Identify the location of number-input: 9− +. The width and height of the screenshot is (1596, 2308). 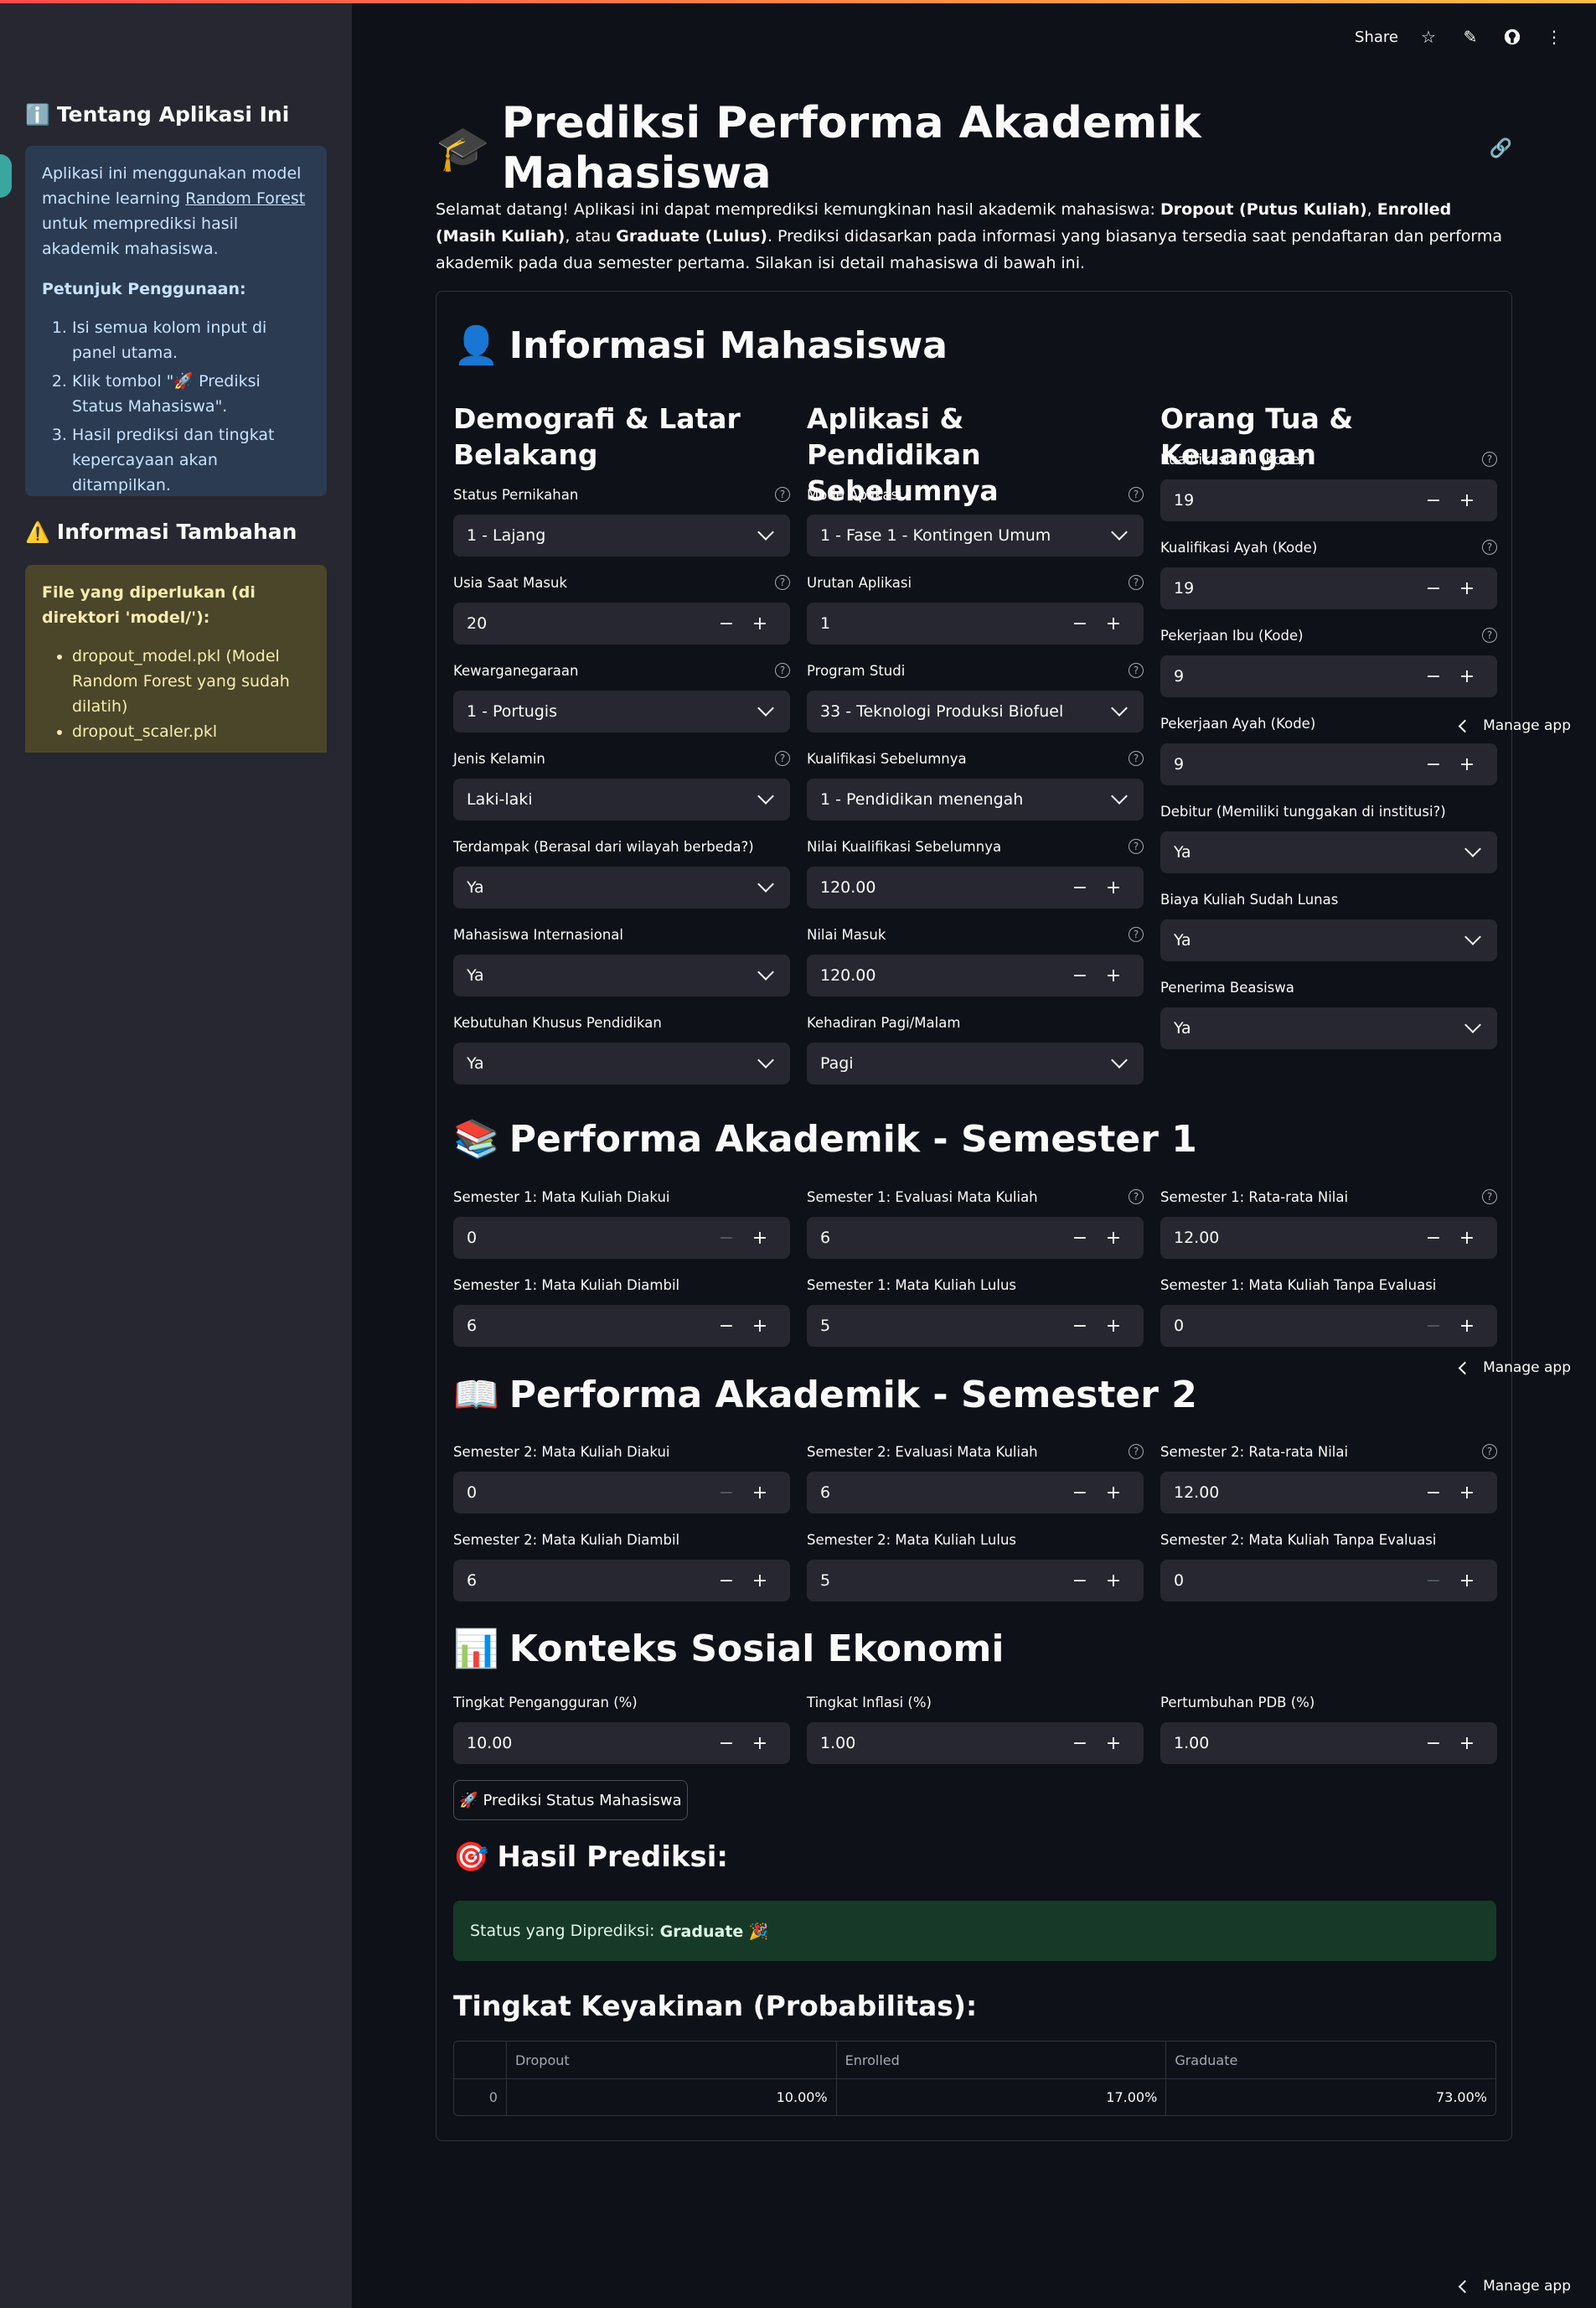
(1328, 764).